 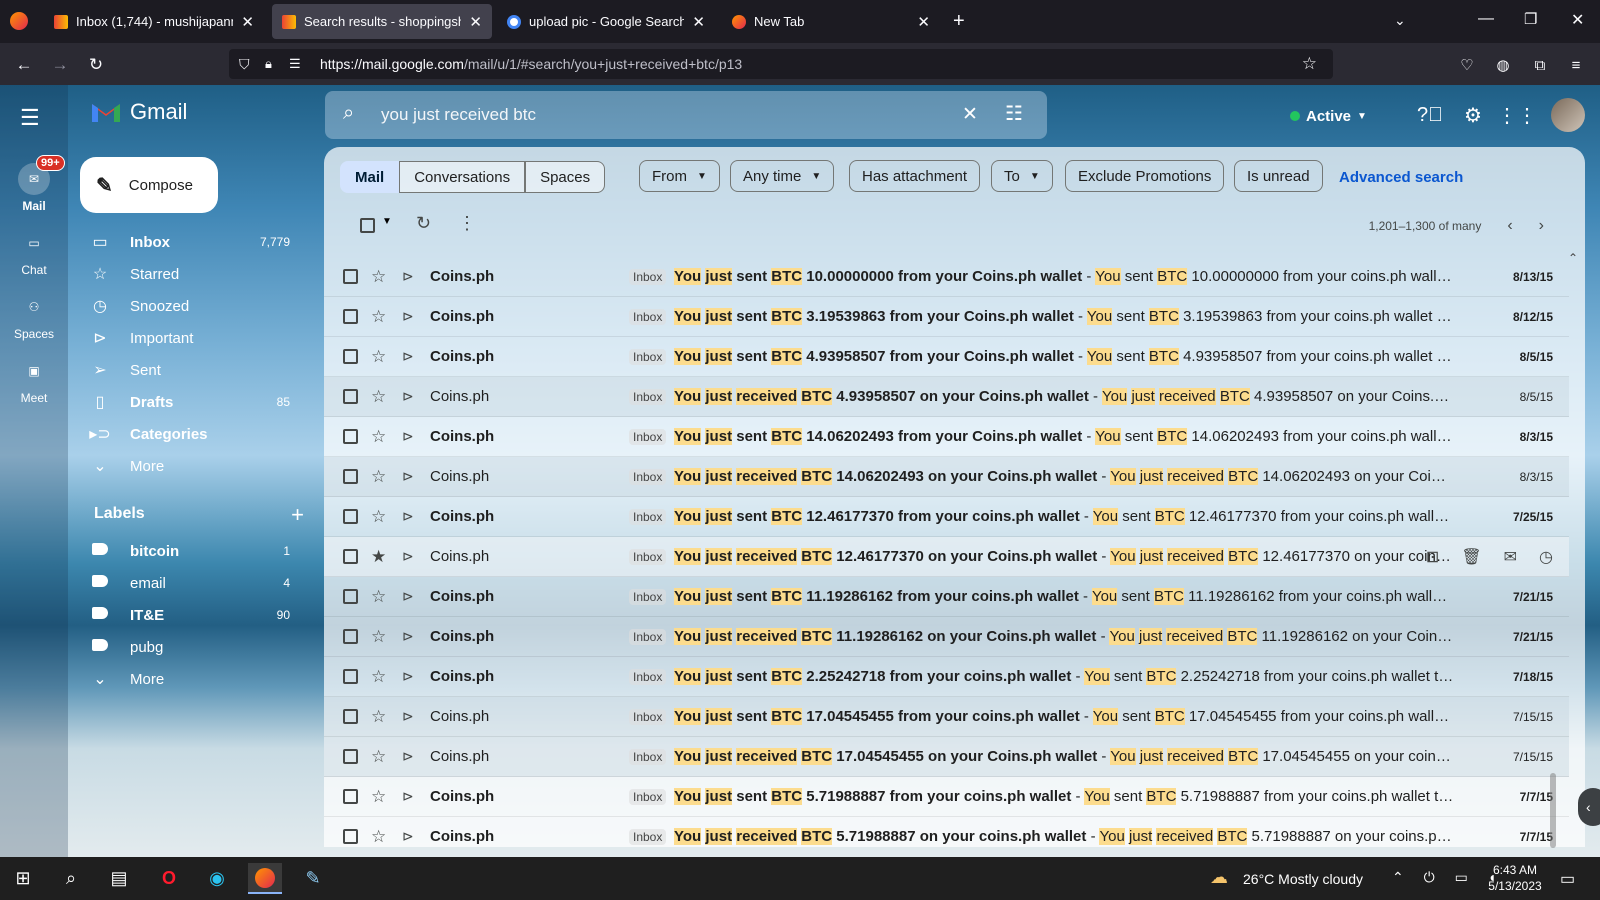 What do you see at coordinates (119, 878) in the screenshot?
I see `task-view-icon: ▤` at bounding box center [119, 878].